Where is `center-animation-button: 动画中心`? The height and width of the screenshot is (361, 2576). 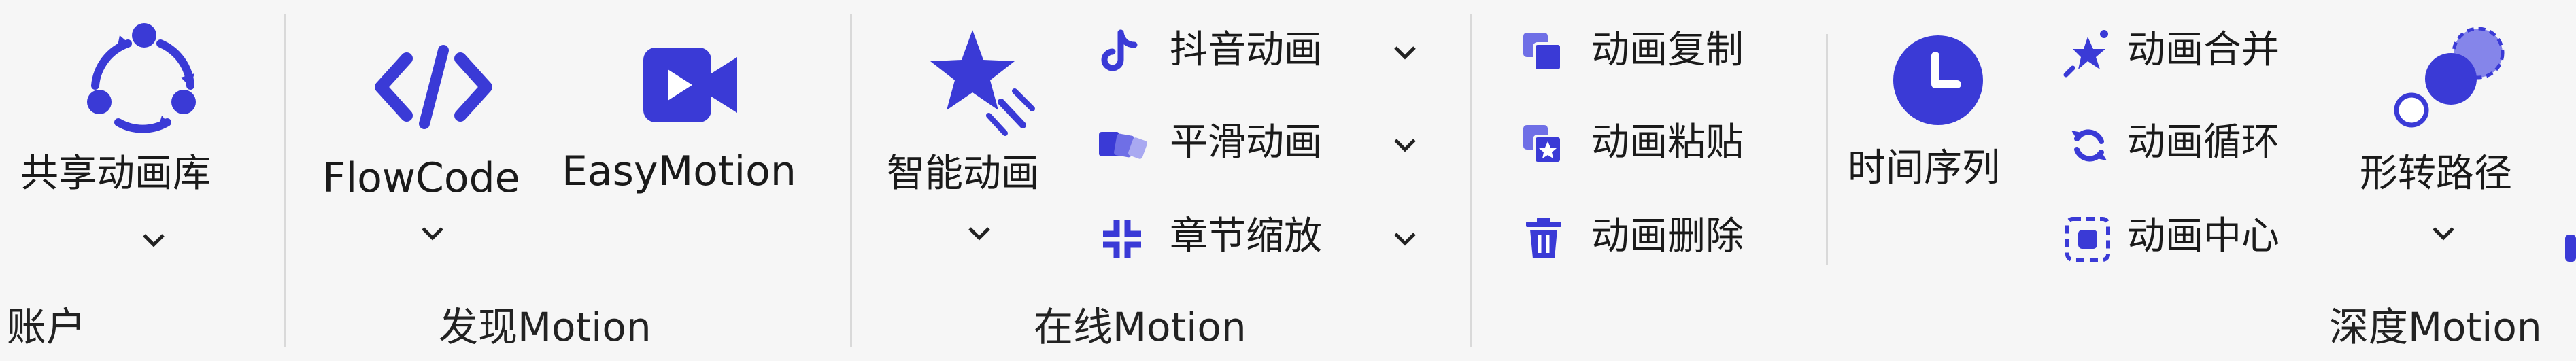 center-animation-button: 动画中心 is located at coordinates (2188, 239).